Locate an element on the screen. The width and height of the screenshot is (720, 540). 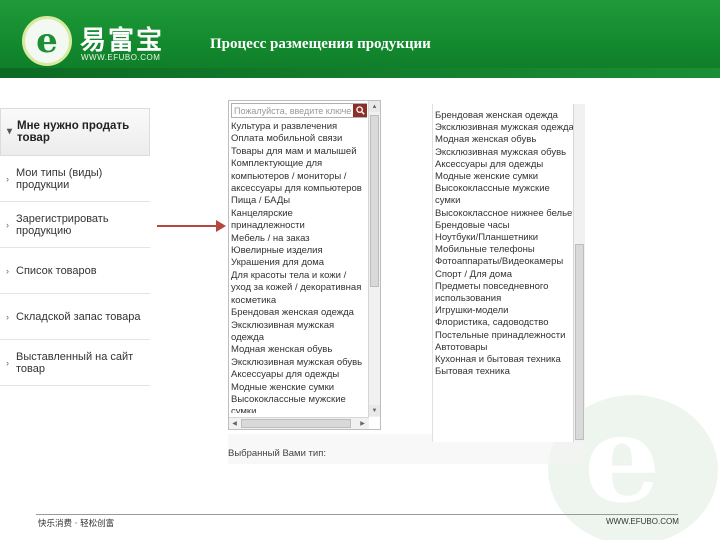
footer-divider is located at coordinates (357, 514).